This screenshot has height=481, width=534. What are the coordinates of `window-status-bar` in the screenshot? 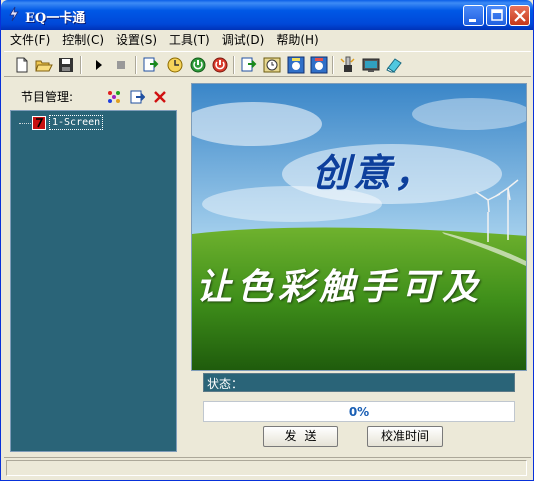 It's located at (267, 467).